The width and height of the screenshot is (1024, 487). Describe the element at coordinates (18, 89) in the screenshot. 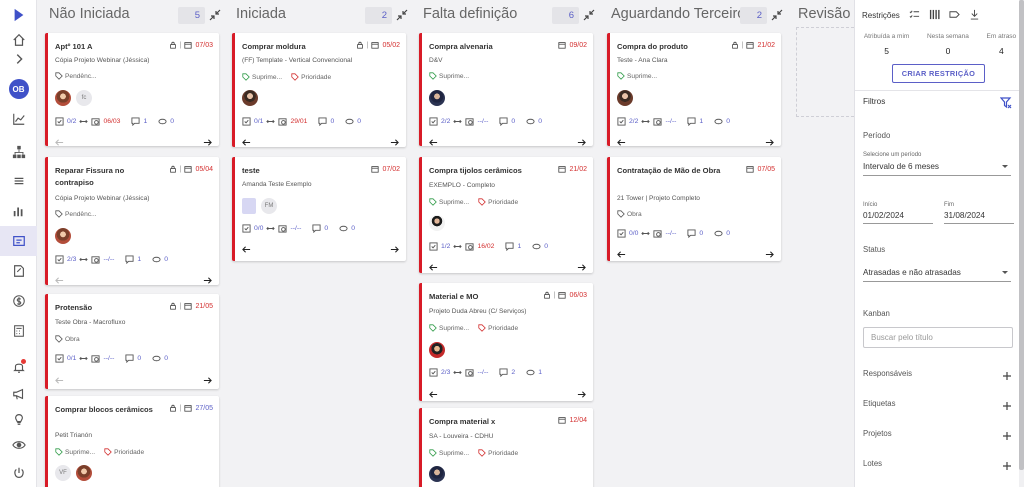

I see `avatar: OB` at that location.